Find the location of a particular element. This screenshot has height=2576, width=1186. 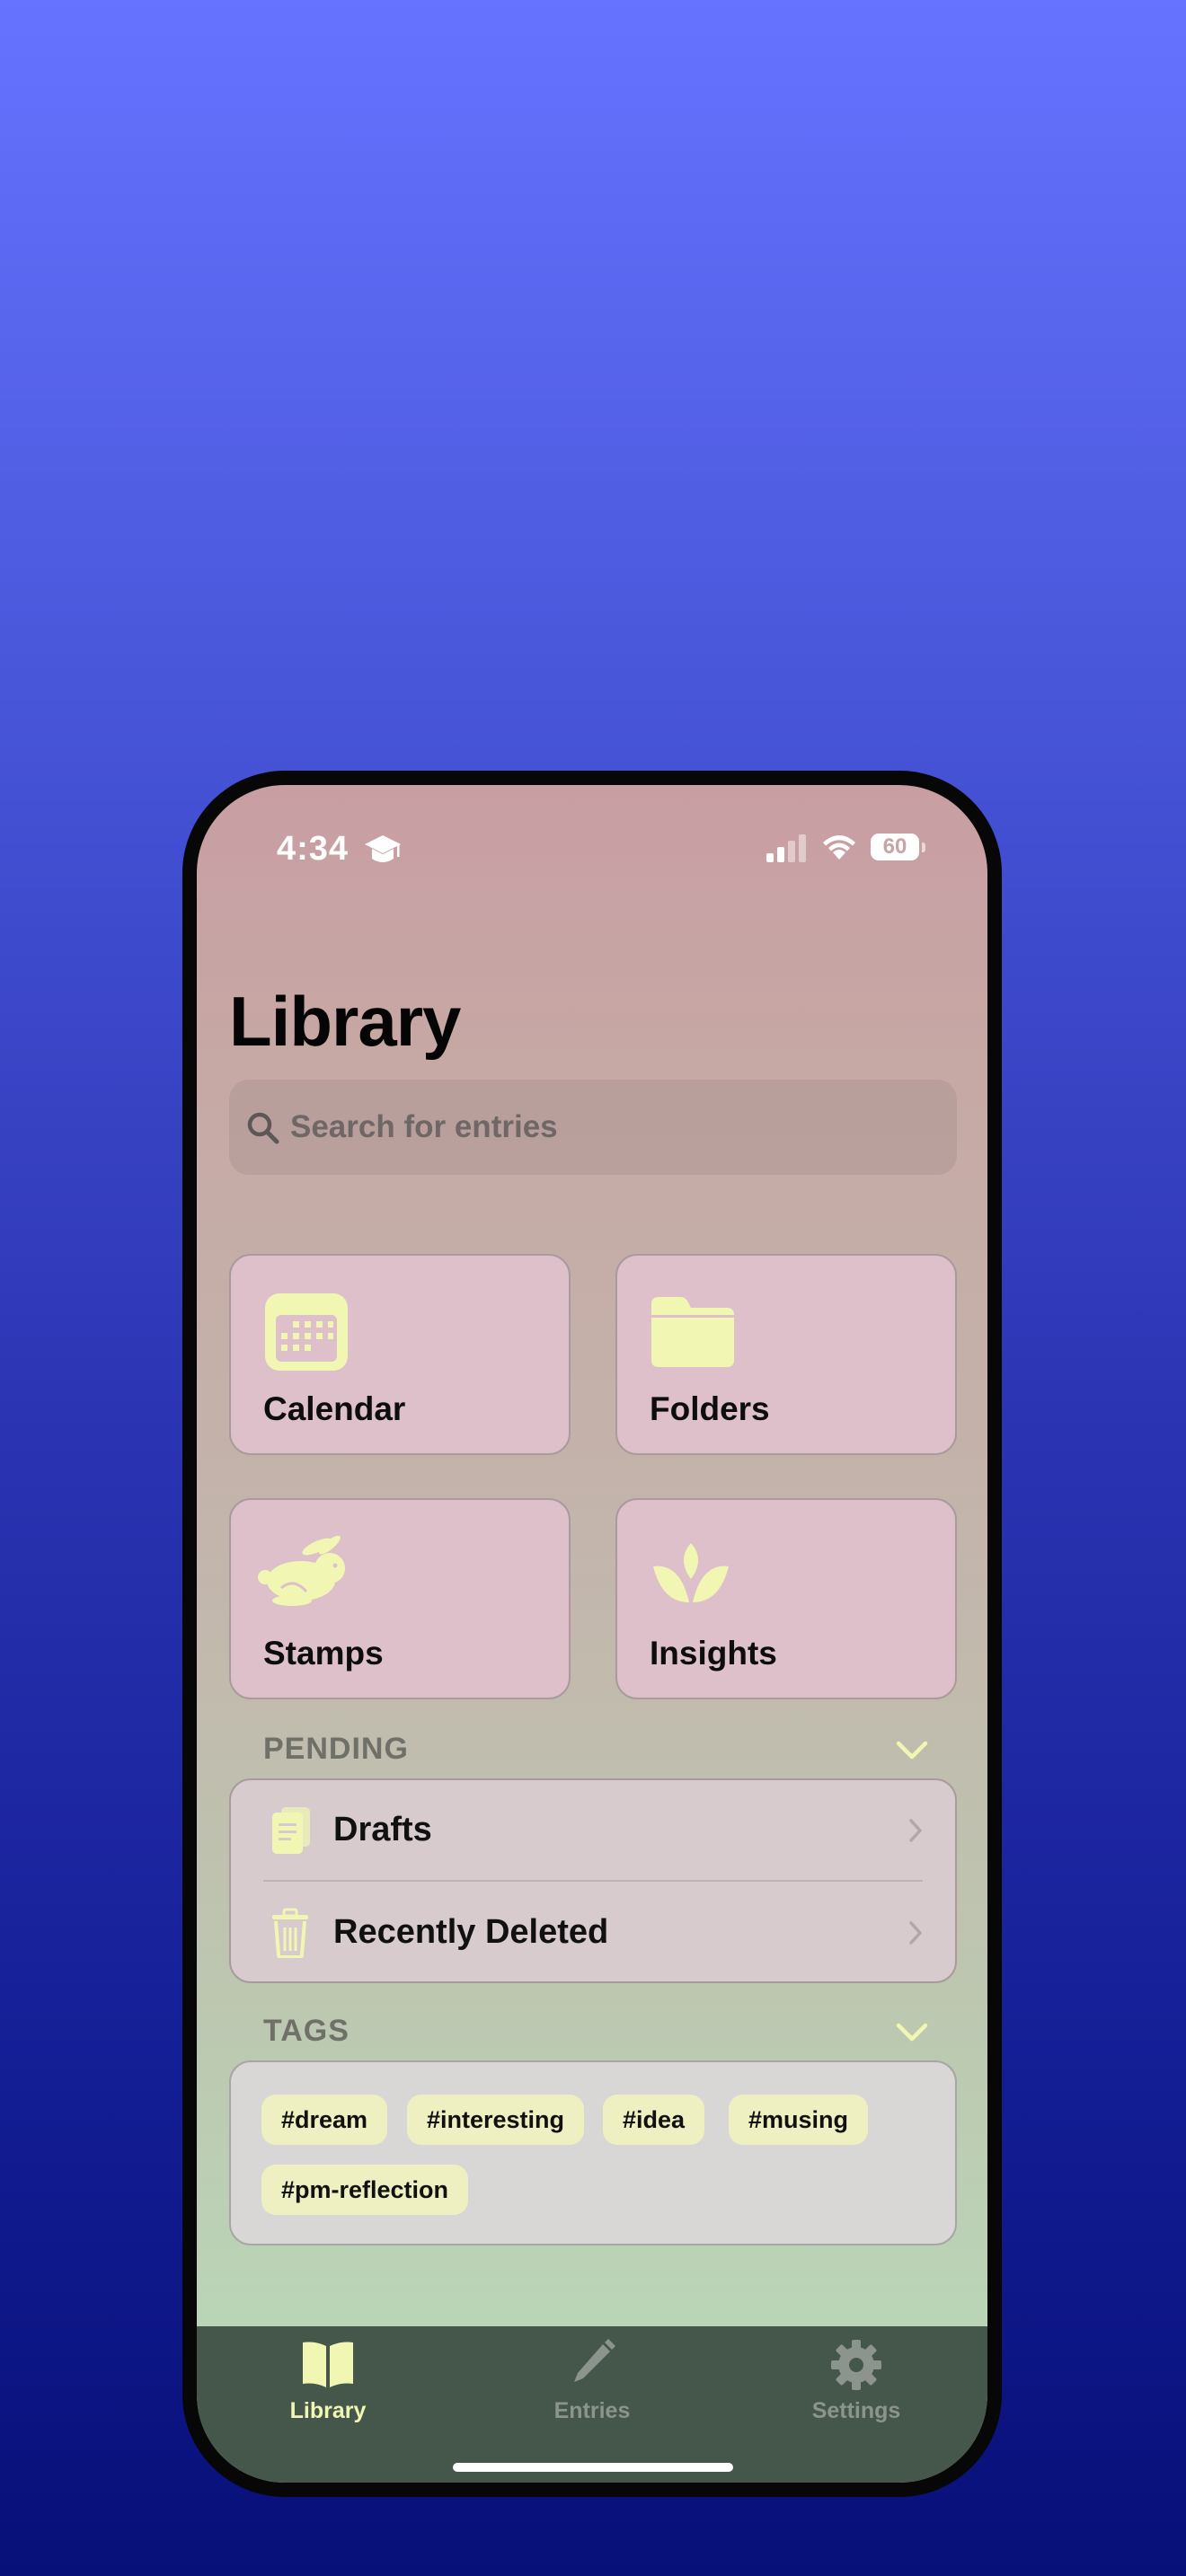

search-field: Search for entries is located at coordinates (593, 1127).